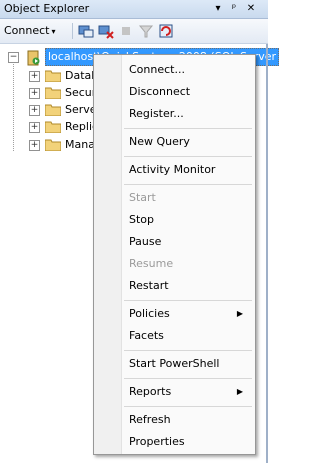 The image size is (320, 463). Describe the element at coordinates (142, 219) in the screenshot. I see `menu-item-label: Stop` at that location.